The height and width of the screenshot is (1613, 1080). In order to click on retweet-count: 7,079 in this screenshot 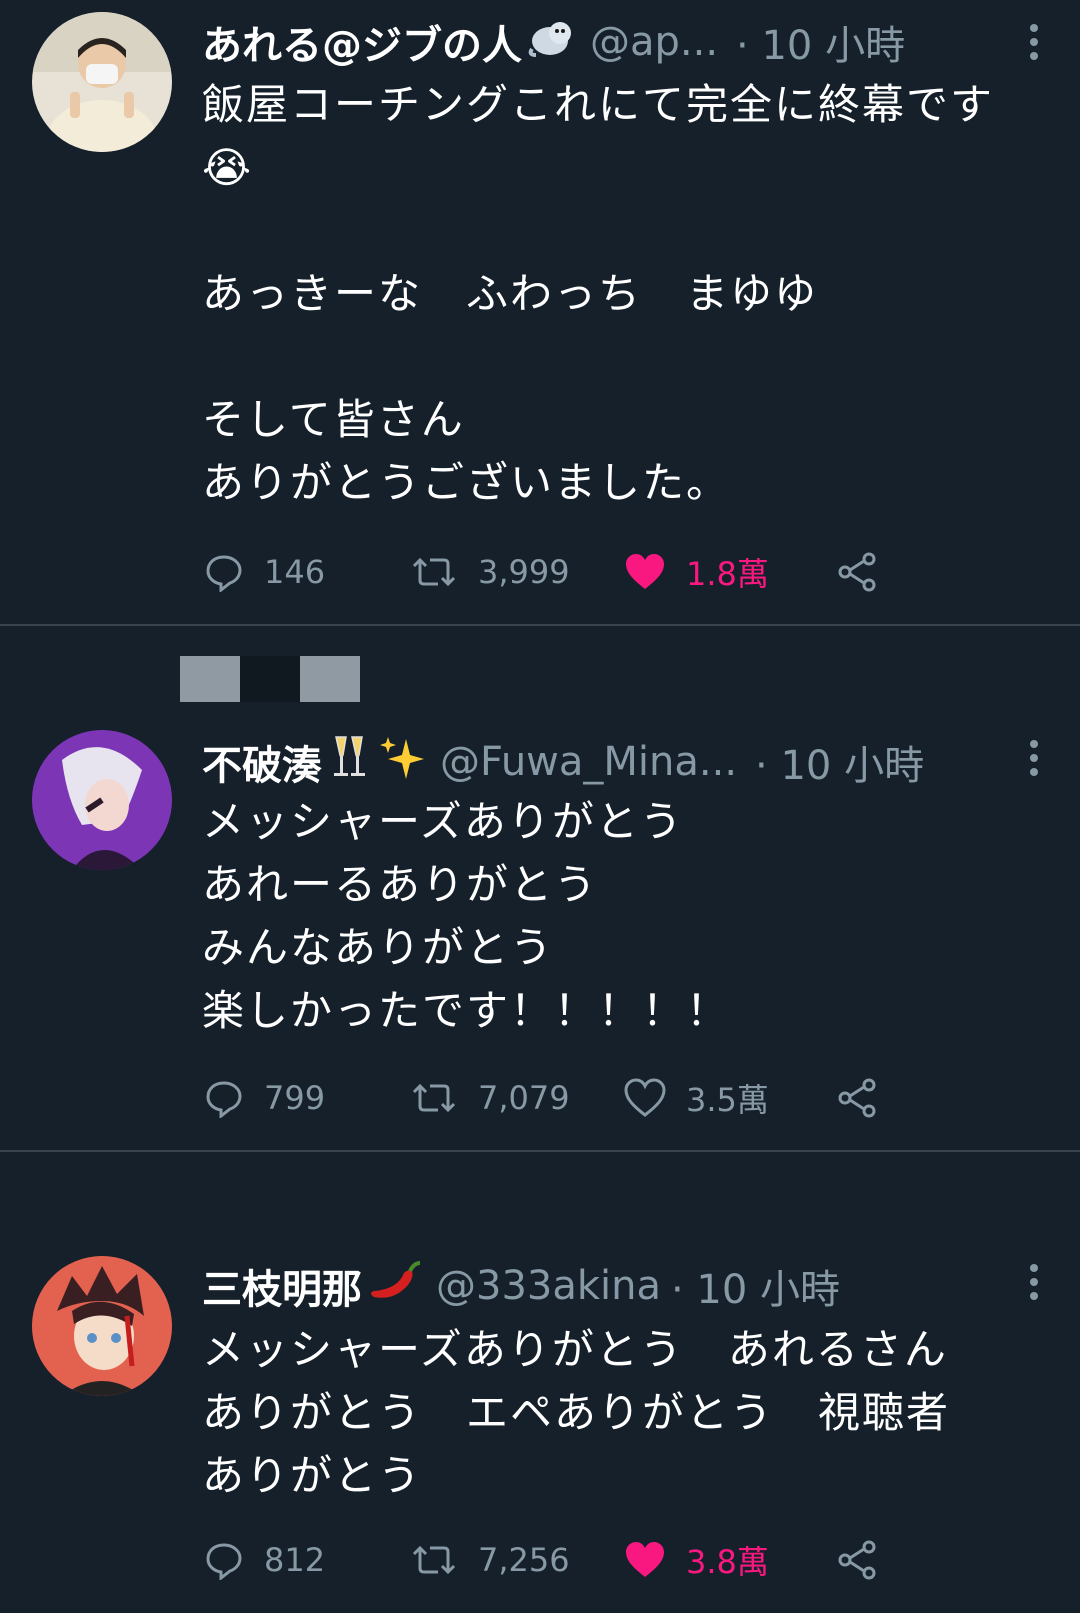, I will do `click(524, 1098)`.